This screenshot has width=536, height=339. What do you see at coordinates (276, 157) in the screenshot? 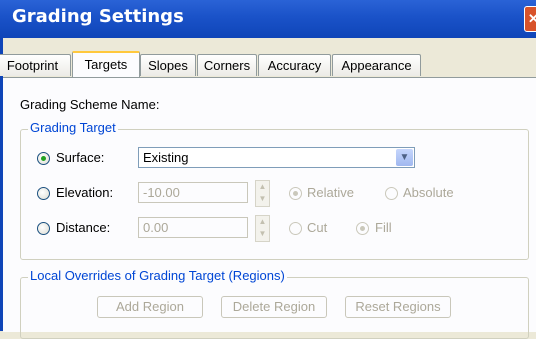
I see `surface-select: Existing ▼` at bounding box center [276, 157].